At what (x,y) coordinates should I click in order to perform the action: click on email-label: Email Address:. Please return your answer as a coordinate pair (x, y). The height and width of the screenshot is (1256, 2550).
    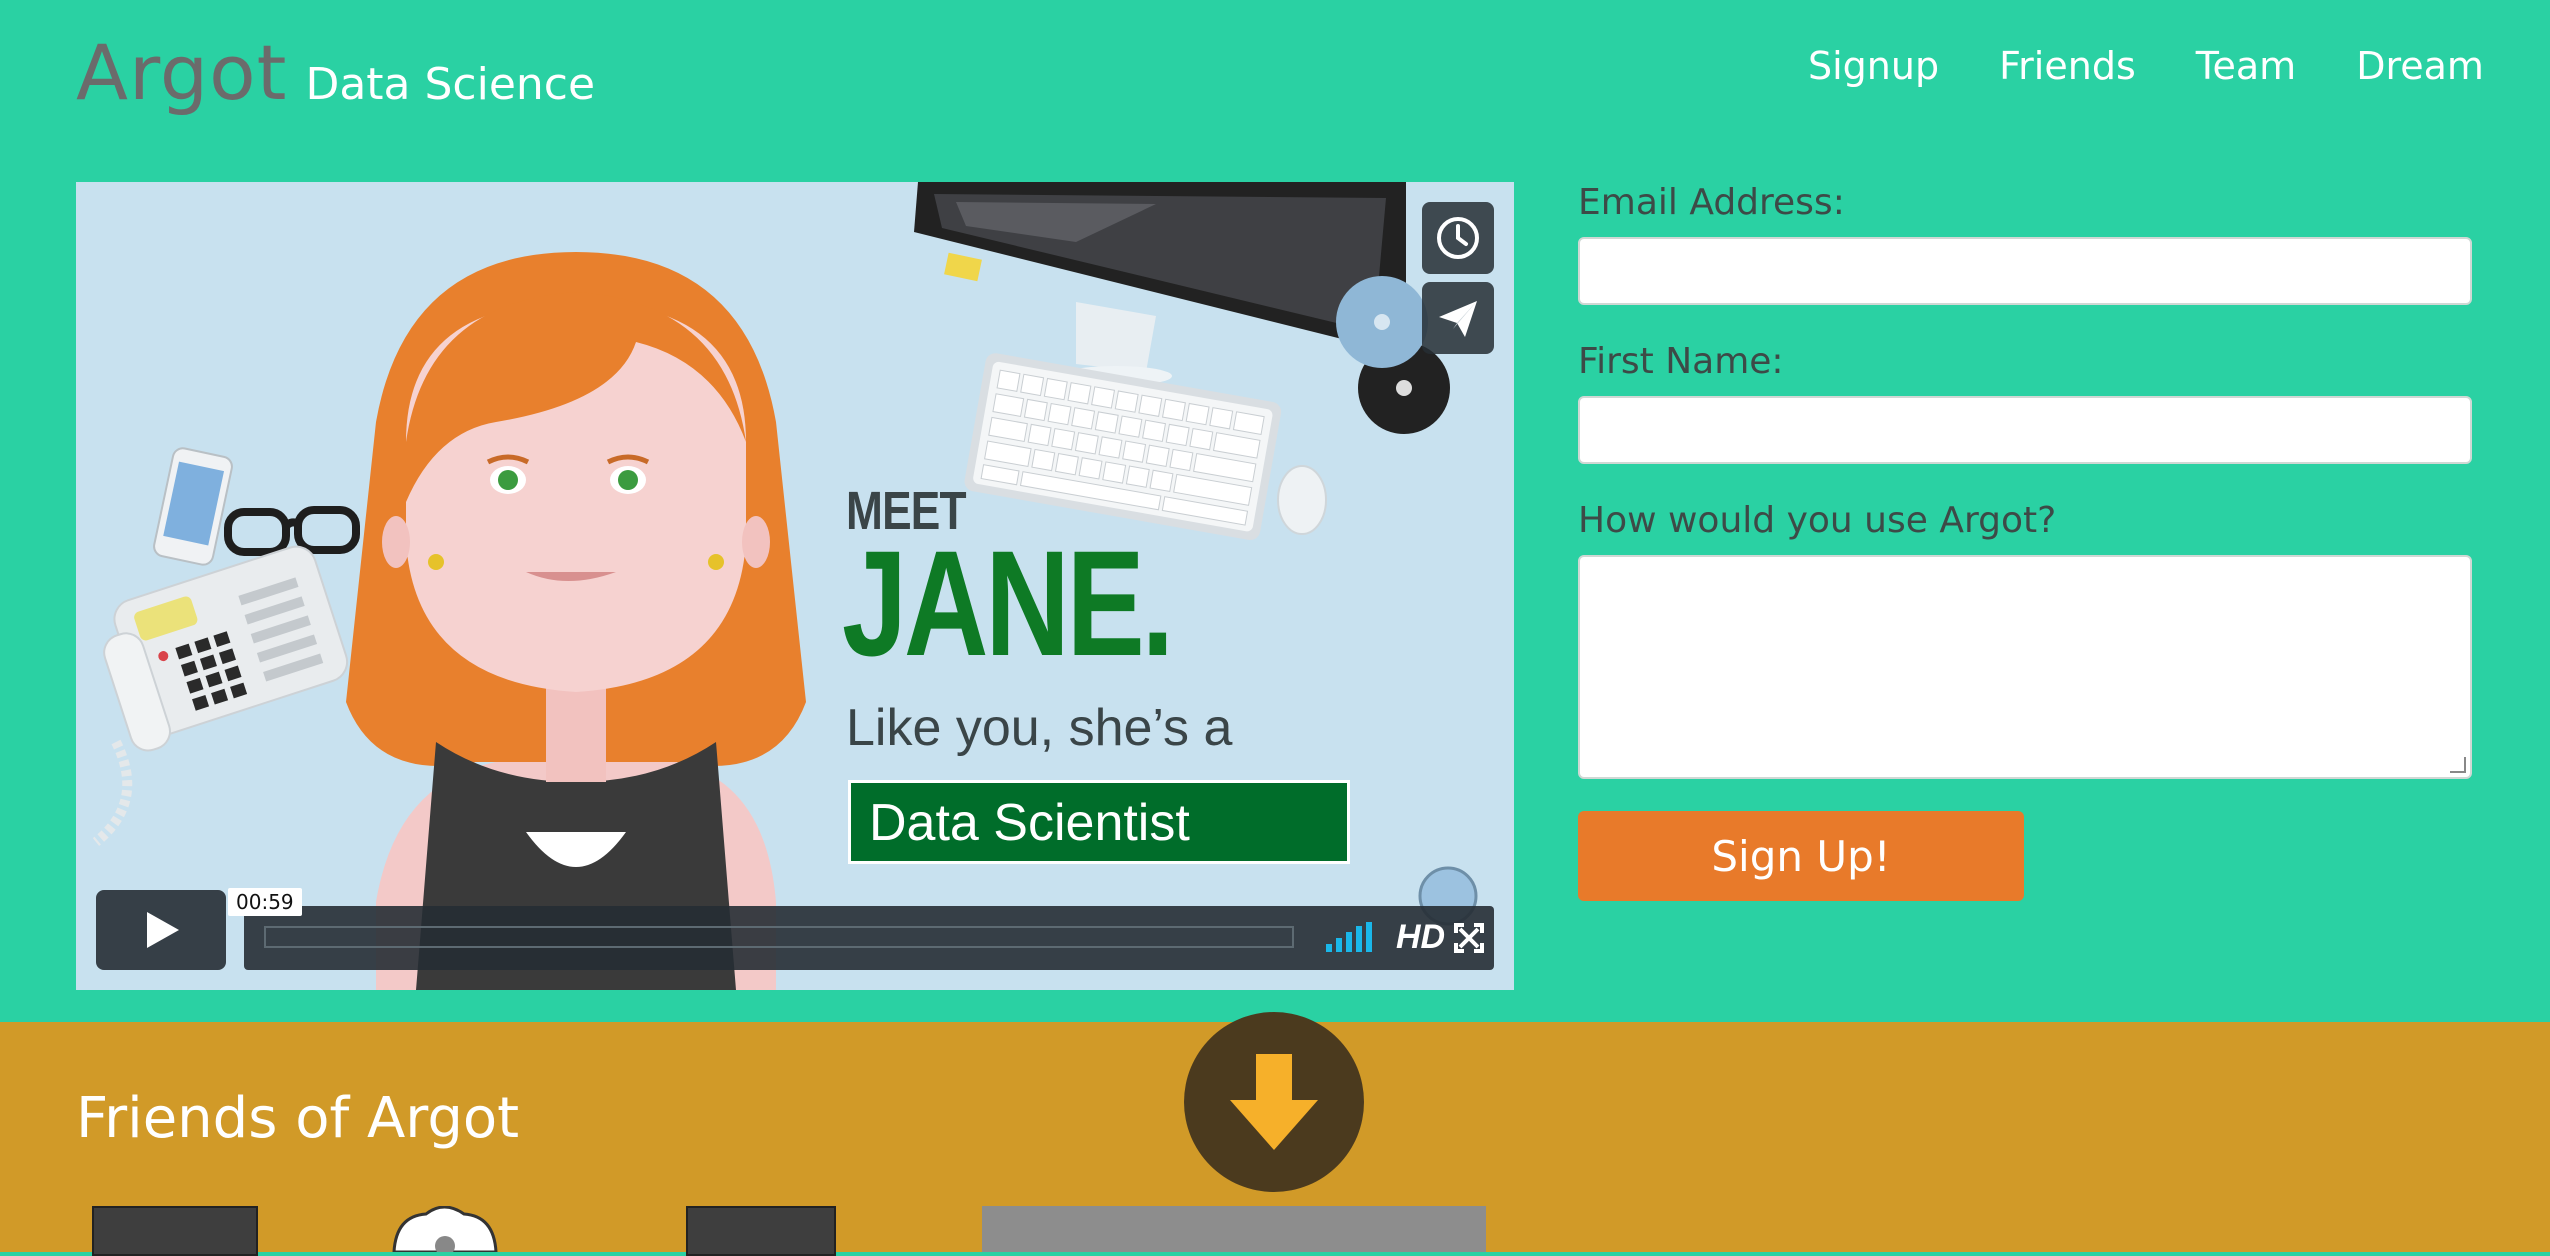
    Looking at the image, I should click on (1711, 202).